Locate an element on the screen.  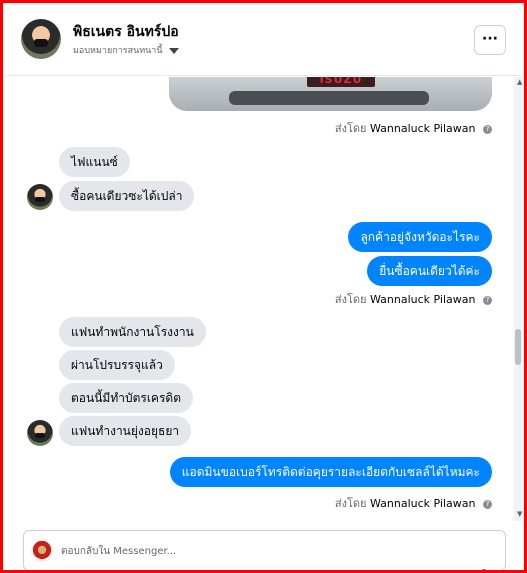
outgoing-message: ลูกค้าอยู่จังหวัดอะไรคะ is located at coordinates (420, 237).